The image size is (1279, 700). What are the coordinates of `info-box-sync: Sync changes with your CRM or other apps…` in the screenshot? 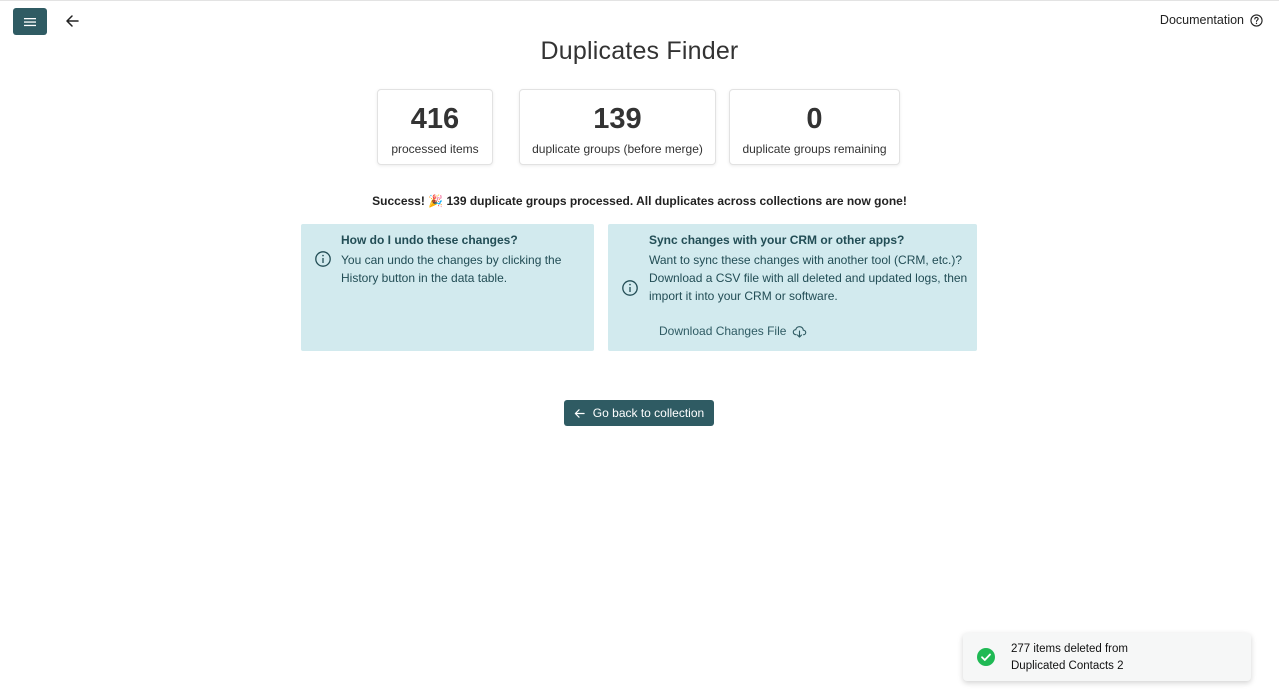 It's located at (792, 287).